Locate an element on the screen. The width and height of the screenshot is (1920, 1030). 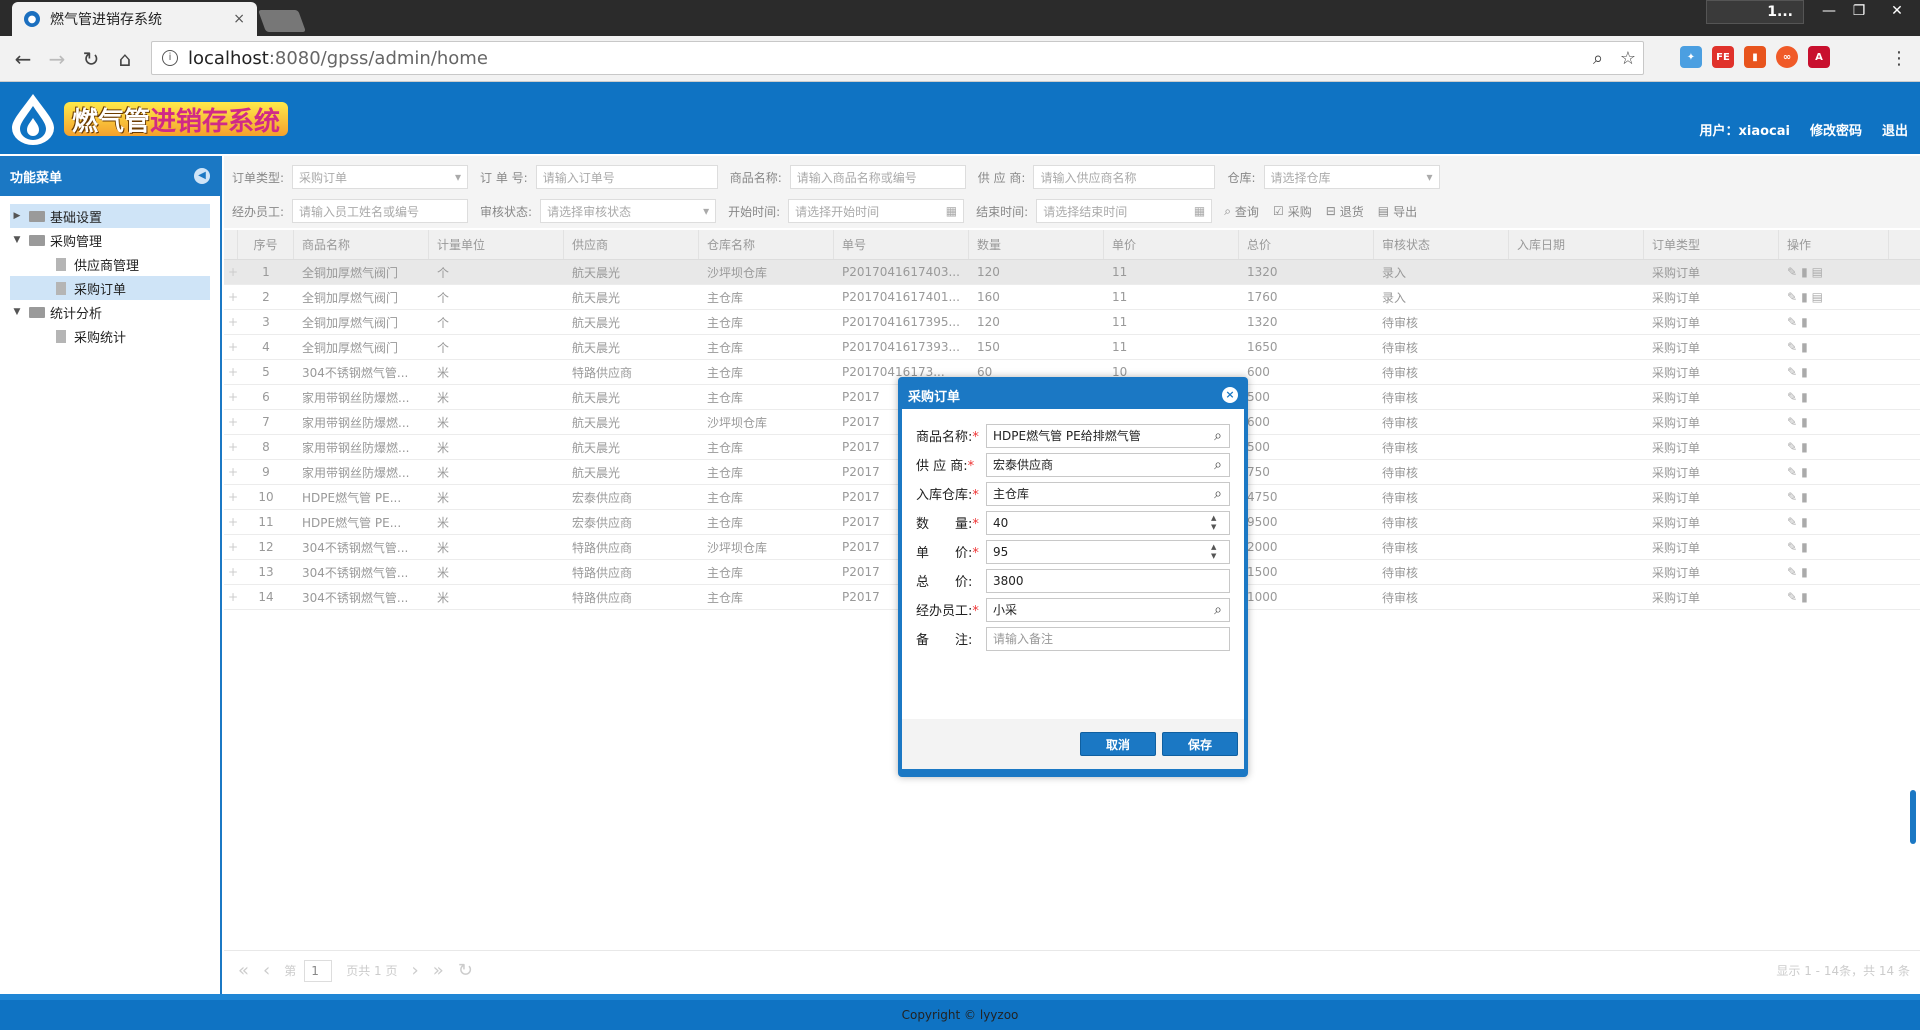
minimize-icon: — is located at coordinates (1829, 11).